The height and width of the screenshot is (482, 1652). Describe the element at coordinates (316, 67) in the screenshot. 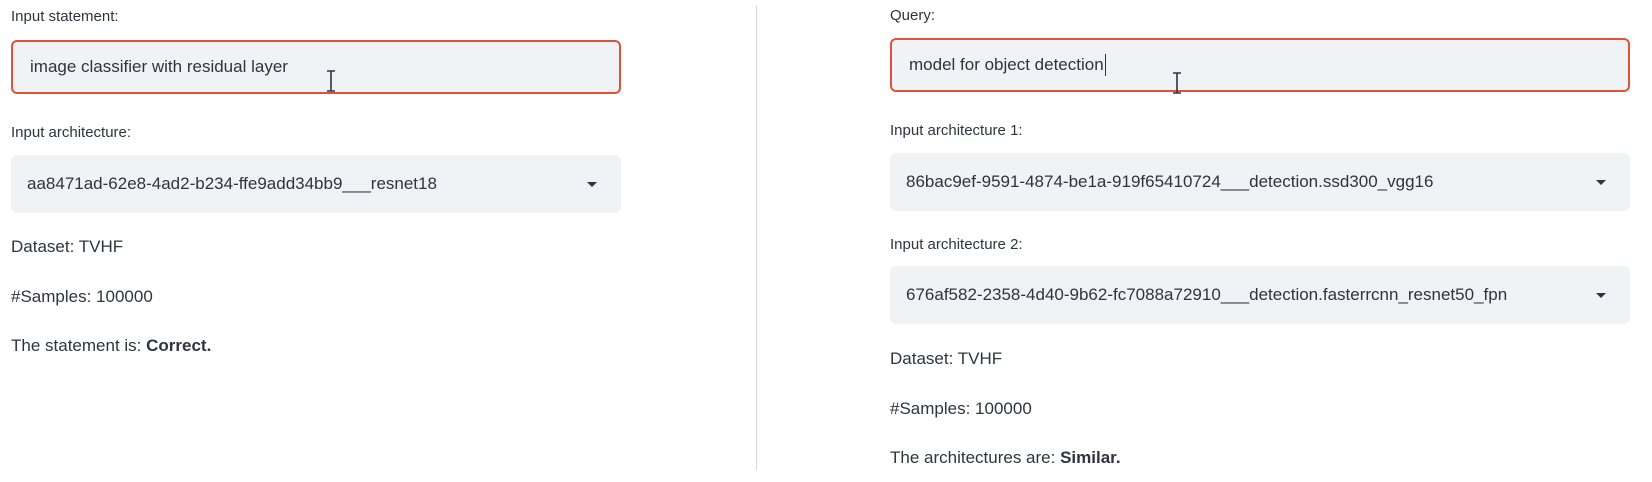

I see `statement-input: image classifier with residual layer` at that location.